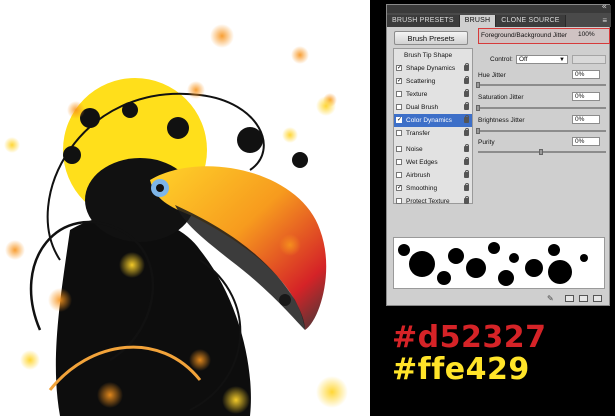 The width and height of the screenshot is (615, 416). I want to click on grid-icon, so click(569, 298).